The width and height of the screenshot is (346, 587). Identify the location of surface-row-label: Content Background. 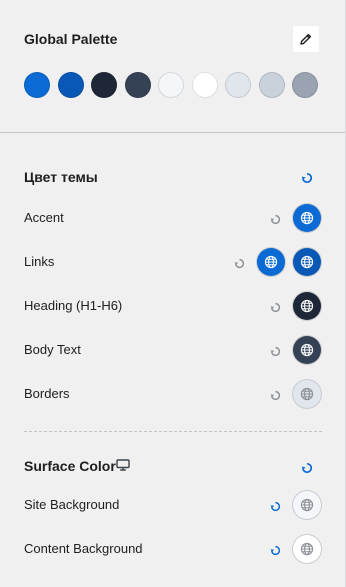
(83, 548).